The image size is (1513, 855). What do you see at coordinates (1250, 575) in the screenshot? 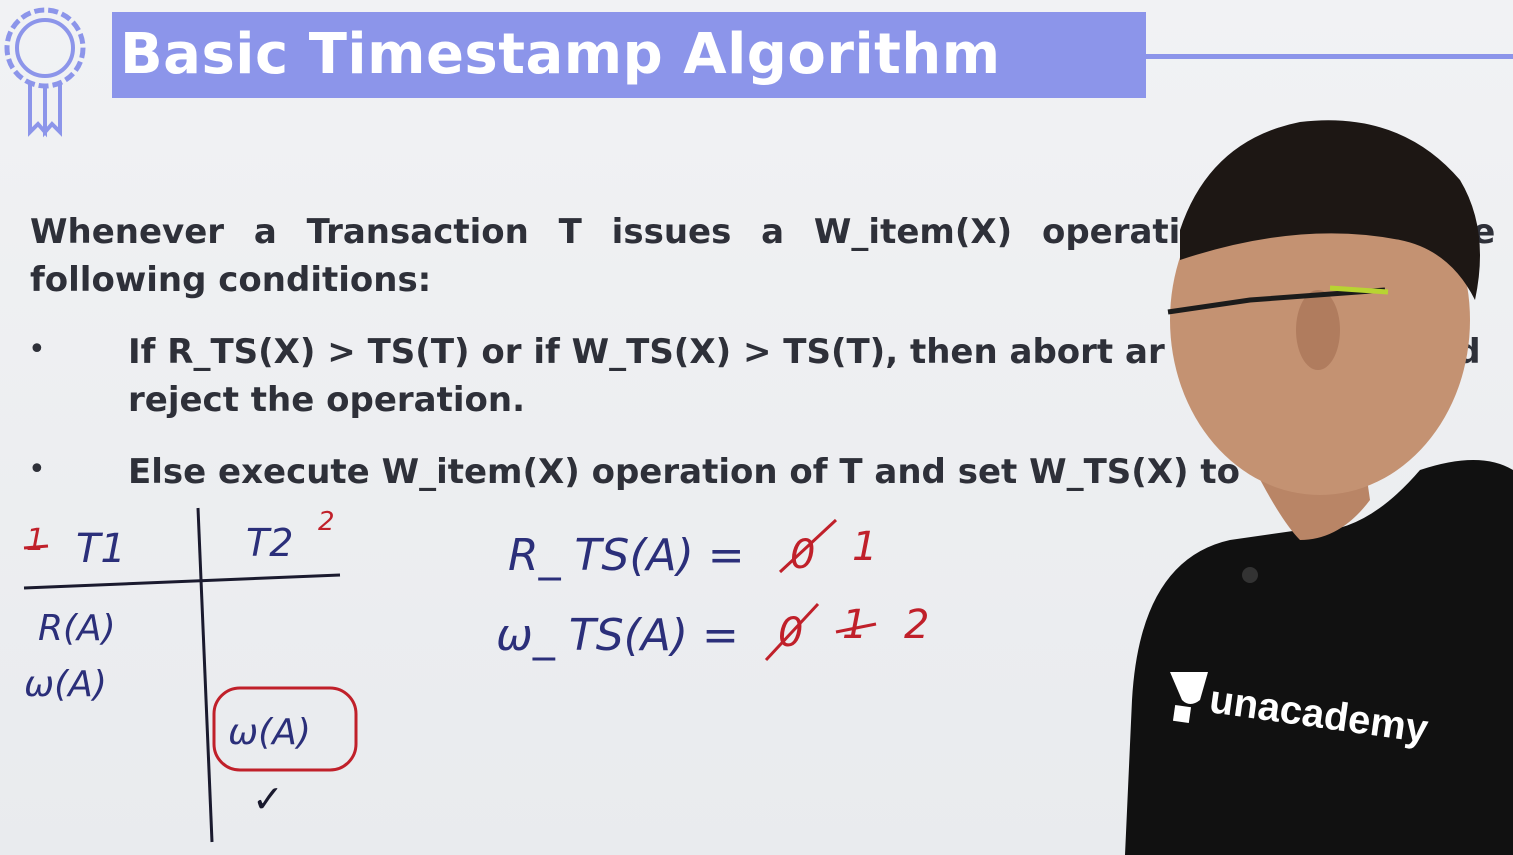
I see `lapel-mic-icon` at bounding box center [1250, 575].